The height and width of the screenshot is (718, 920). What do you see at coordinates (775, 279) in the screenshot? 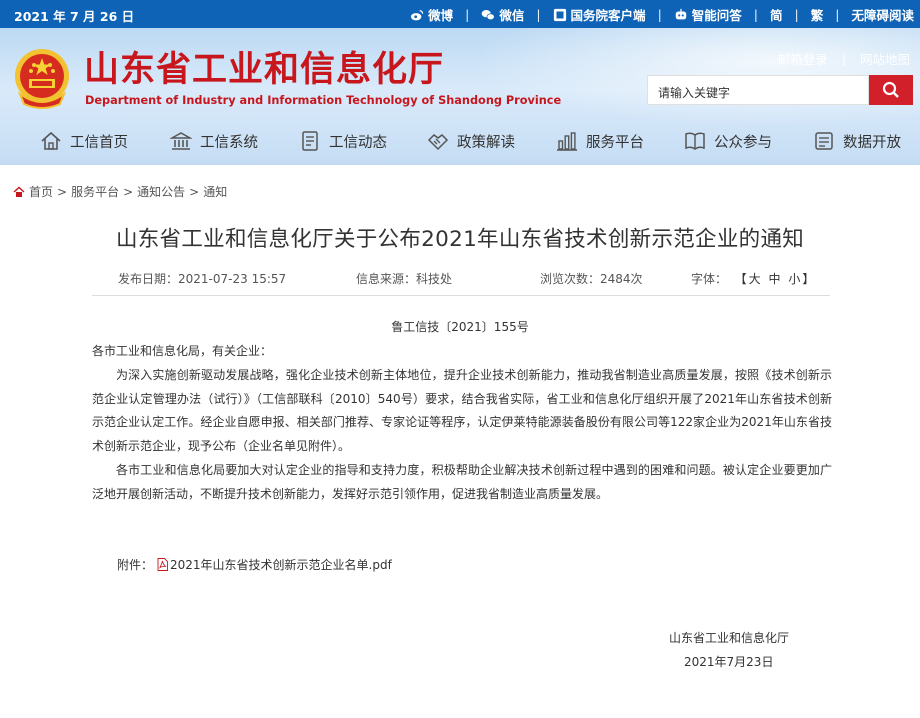
I see `font-size-medium: 中` at bounding box center [775, 279].